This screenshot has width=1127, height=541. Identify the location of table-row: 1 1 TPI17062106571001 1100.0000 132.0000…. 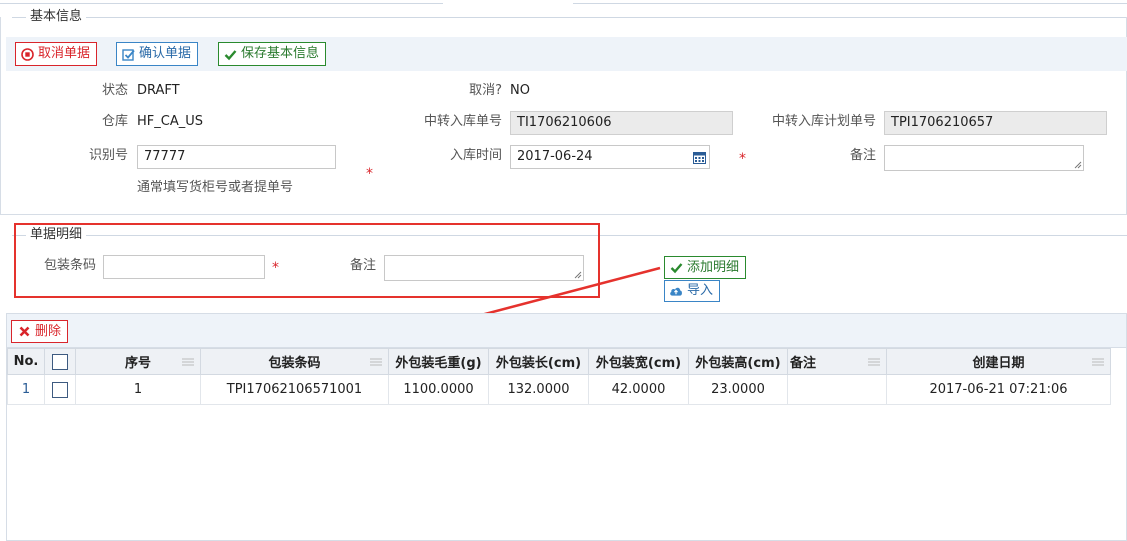
(559, 389).